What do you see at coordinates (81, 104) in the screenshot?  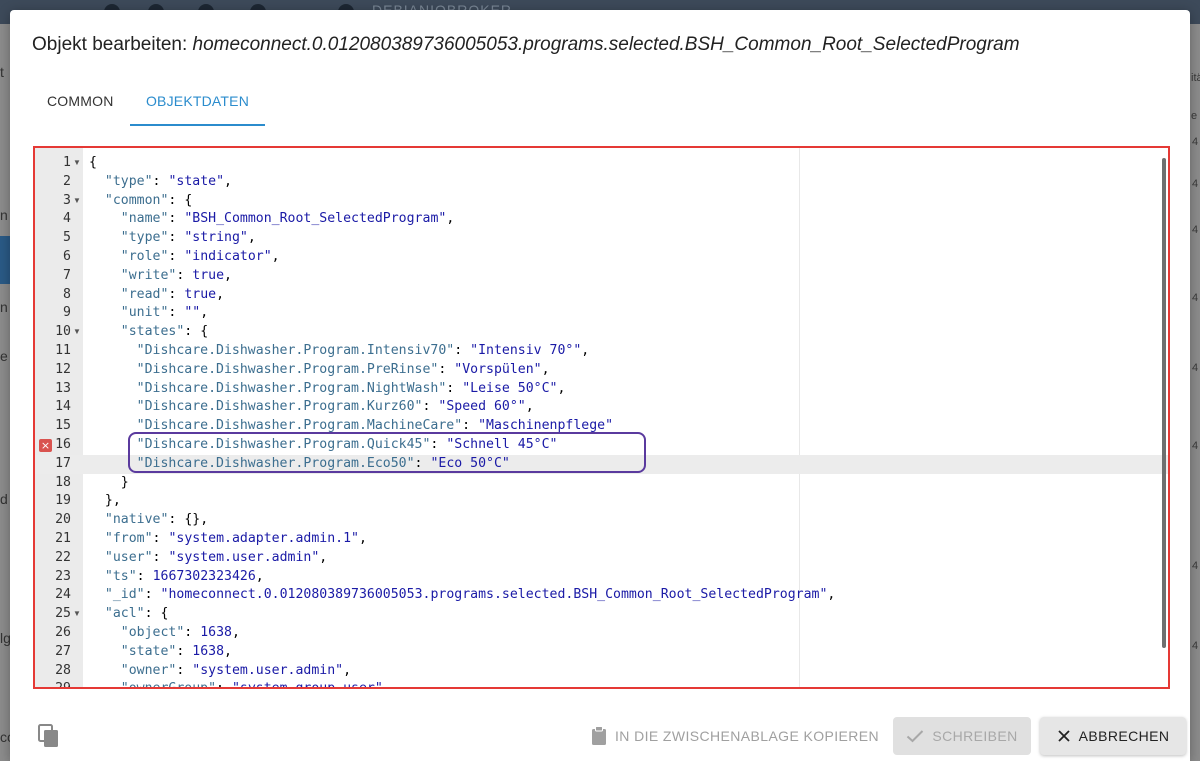 I see `tab-common: COMMON` at bounding box center [81, 104].